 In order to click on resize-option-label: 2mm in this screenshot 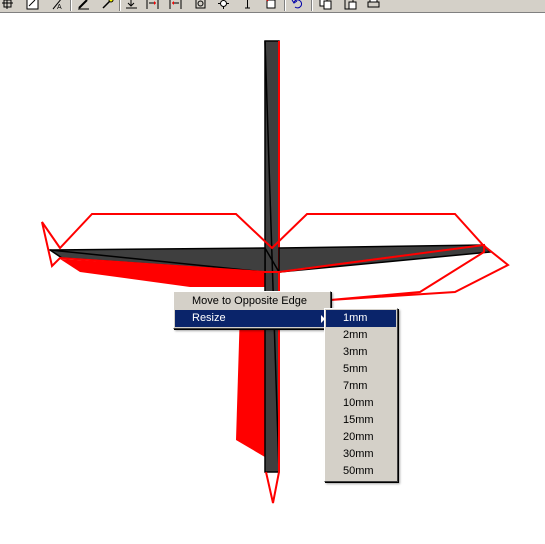, I will do `click(355, 335)`.